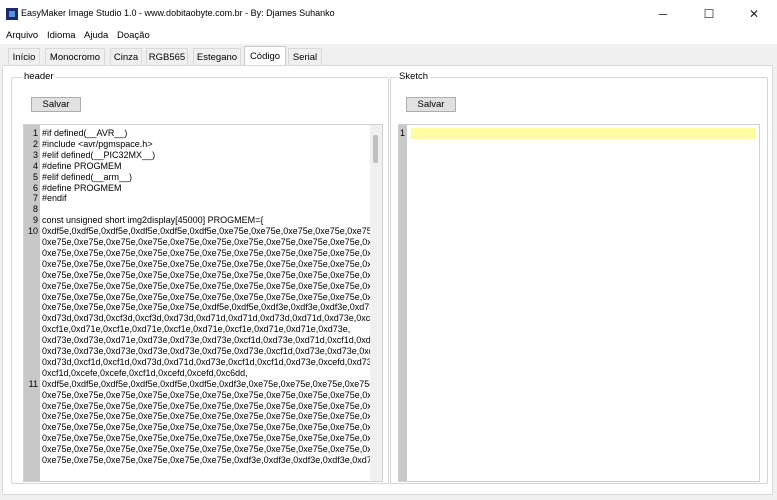 This screenshot has width=777, height=500. What do you see at coordinates (54, 198) in the screenshot?
I see `code-line: #endif` at bounding box center [54, 198].